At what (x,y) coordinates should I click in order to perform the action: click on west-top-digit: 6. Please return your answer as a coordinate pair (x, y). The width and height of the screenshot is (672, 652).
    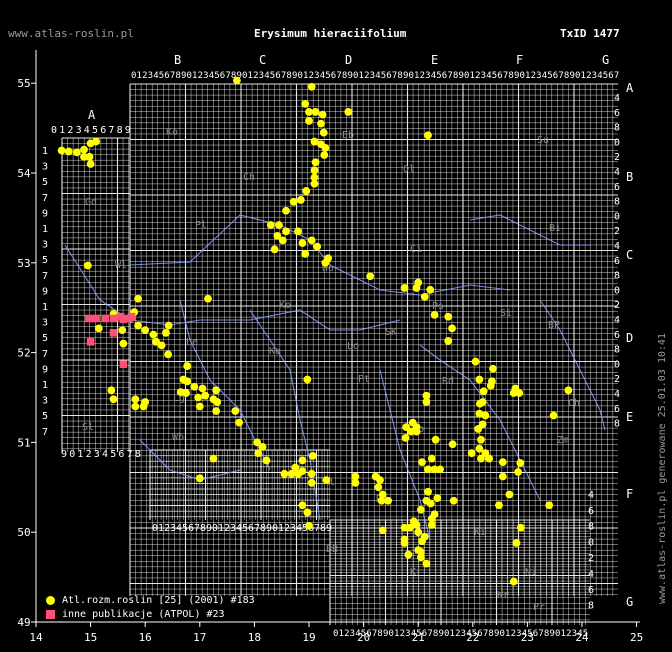
    Looking at the image, I should click on (103, 130).